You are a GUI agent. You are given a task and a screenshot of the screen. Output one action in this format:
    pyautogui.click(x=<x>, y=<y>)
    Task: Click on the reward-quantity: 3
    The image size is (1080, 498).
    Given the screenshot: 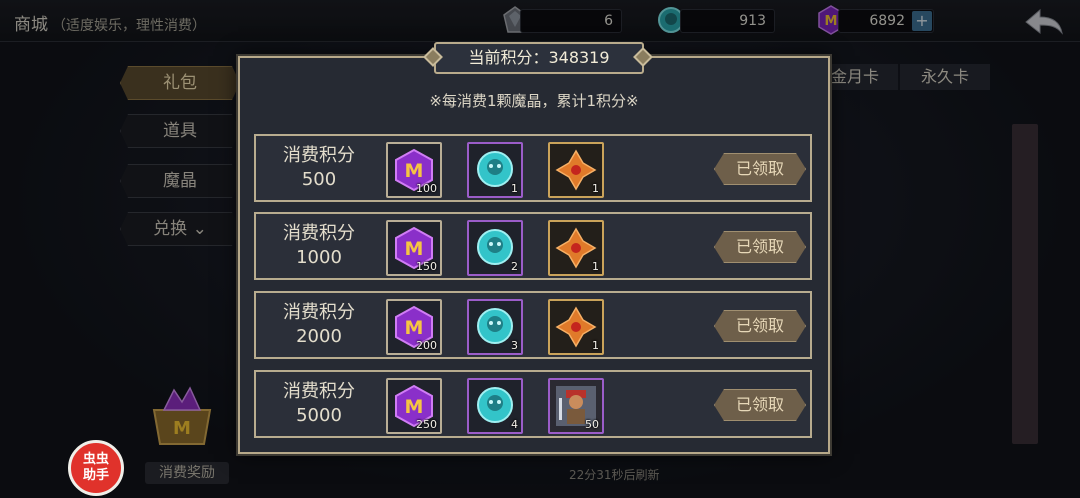 What is the action you would take?
    pyautogui.click(x=514, y=345)
    